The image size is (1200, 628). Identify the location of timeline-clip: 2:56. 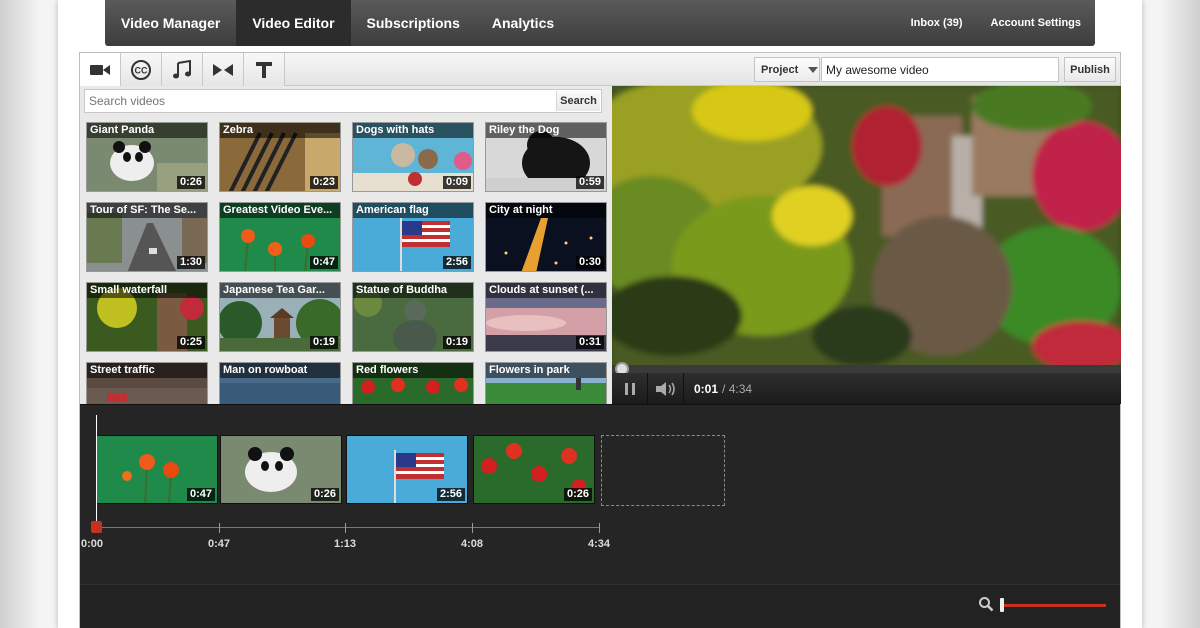
(407, 469).